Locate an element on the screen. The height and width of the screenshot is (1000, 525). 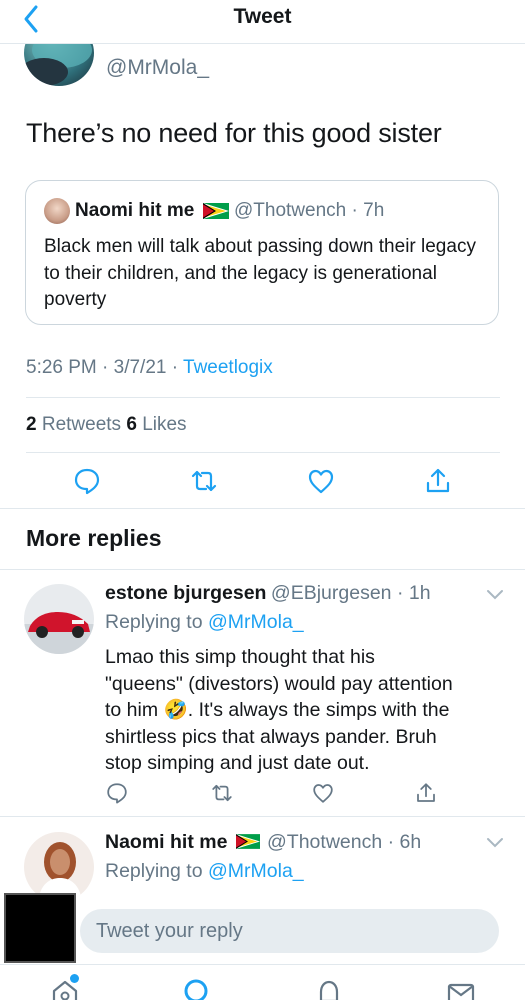
nav-notifications is located at coordinates (329, 988).